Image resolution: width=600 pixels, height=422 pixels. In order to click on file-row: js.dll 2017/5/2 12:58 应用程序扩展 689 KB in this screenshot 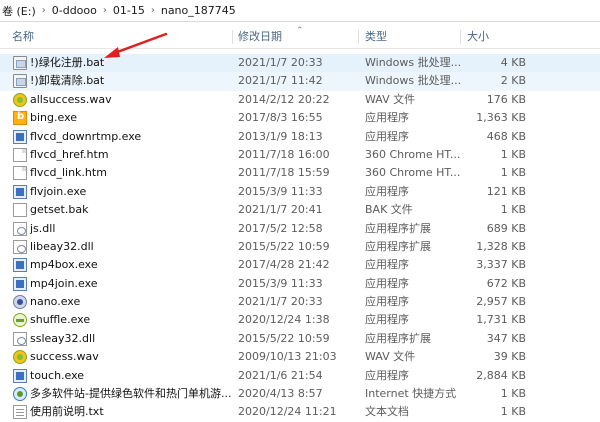, I will do `click(300, 229)`.